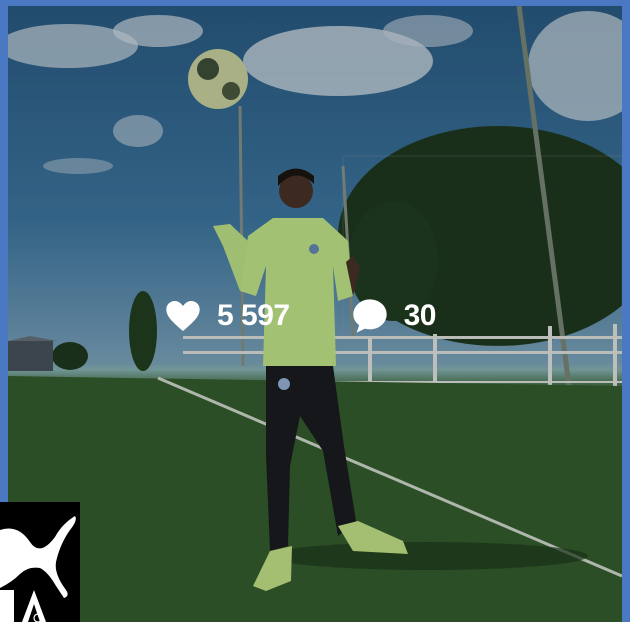  I want to click on post-stats: 5 597 30, so click(299, 316).